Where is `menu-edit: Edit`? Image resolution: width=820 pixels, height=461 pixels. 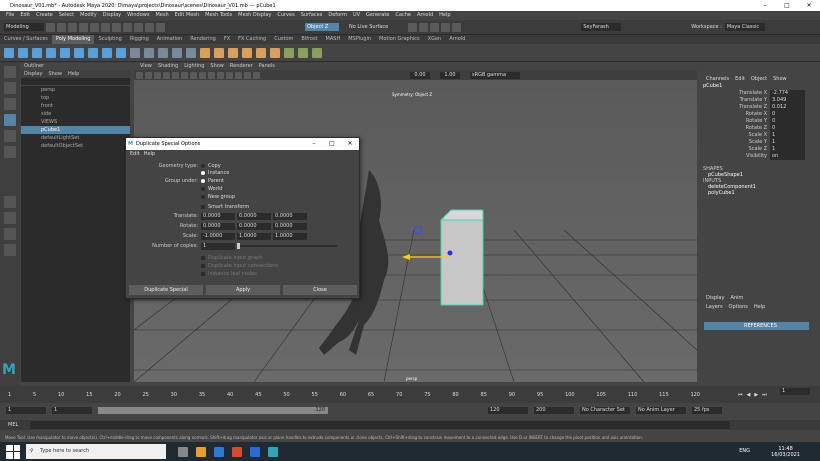
menu-edit: Edit is located at coordinates (25, 15).